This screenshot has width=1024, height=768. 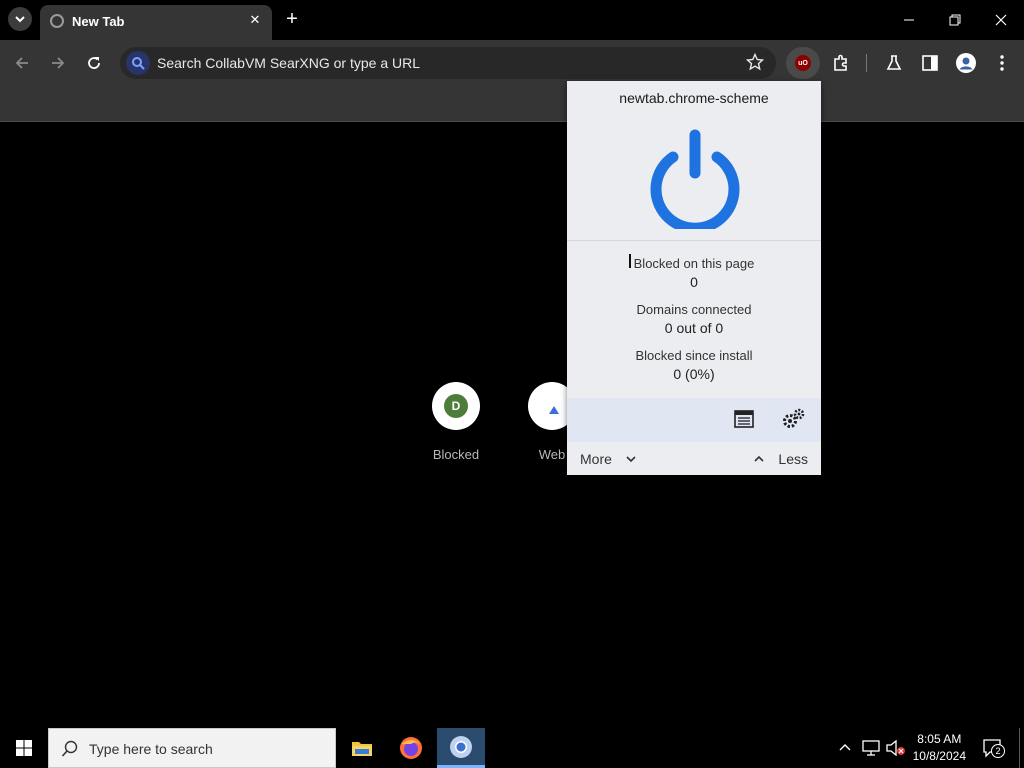 I want to click on taskbar-firefox, so click(x=411, y=748).